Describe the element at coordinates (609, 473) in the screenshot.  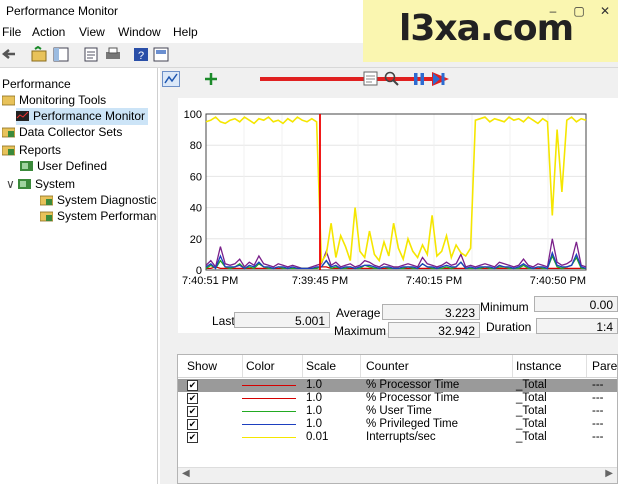
I see `scroll-right-icon: ▶` at that location.